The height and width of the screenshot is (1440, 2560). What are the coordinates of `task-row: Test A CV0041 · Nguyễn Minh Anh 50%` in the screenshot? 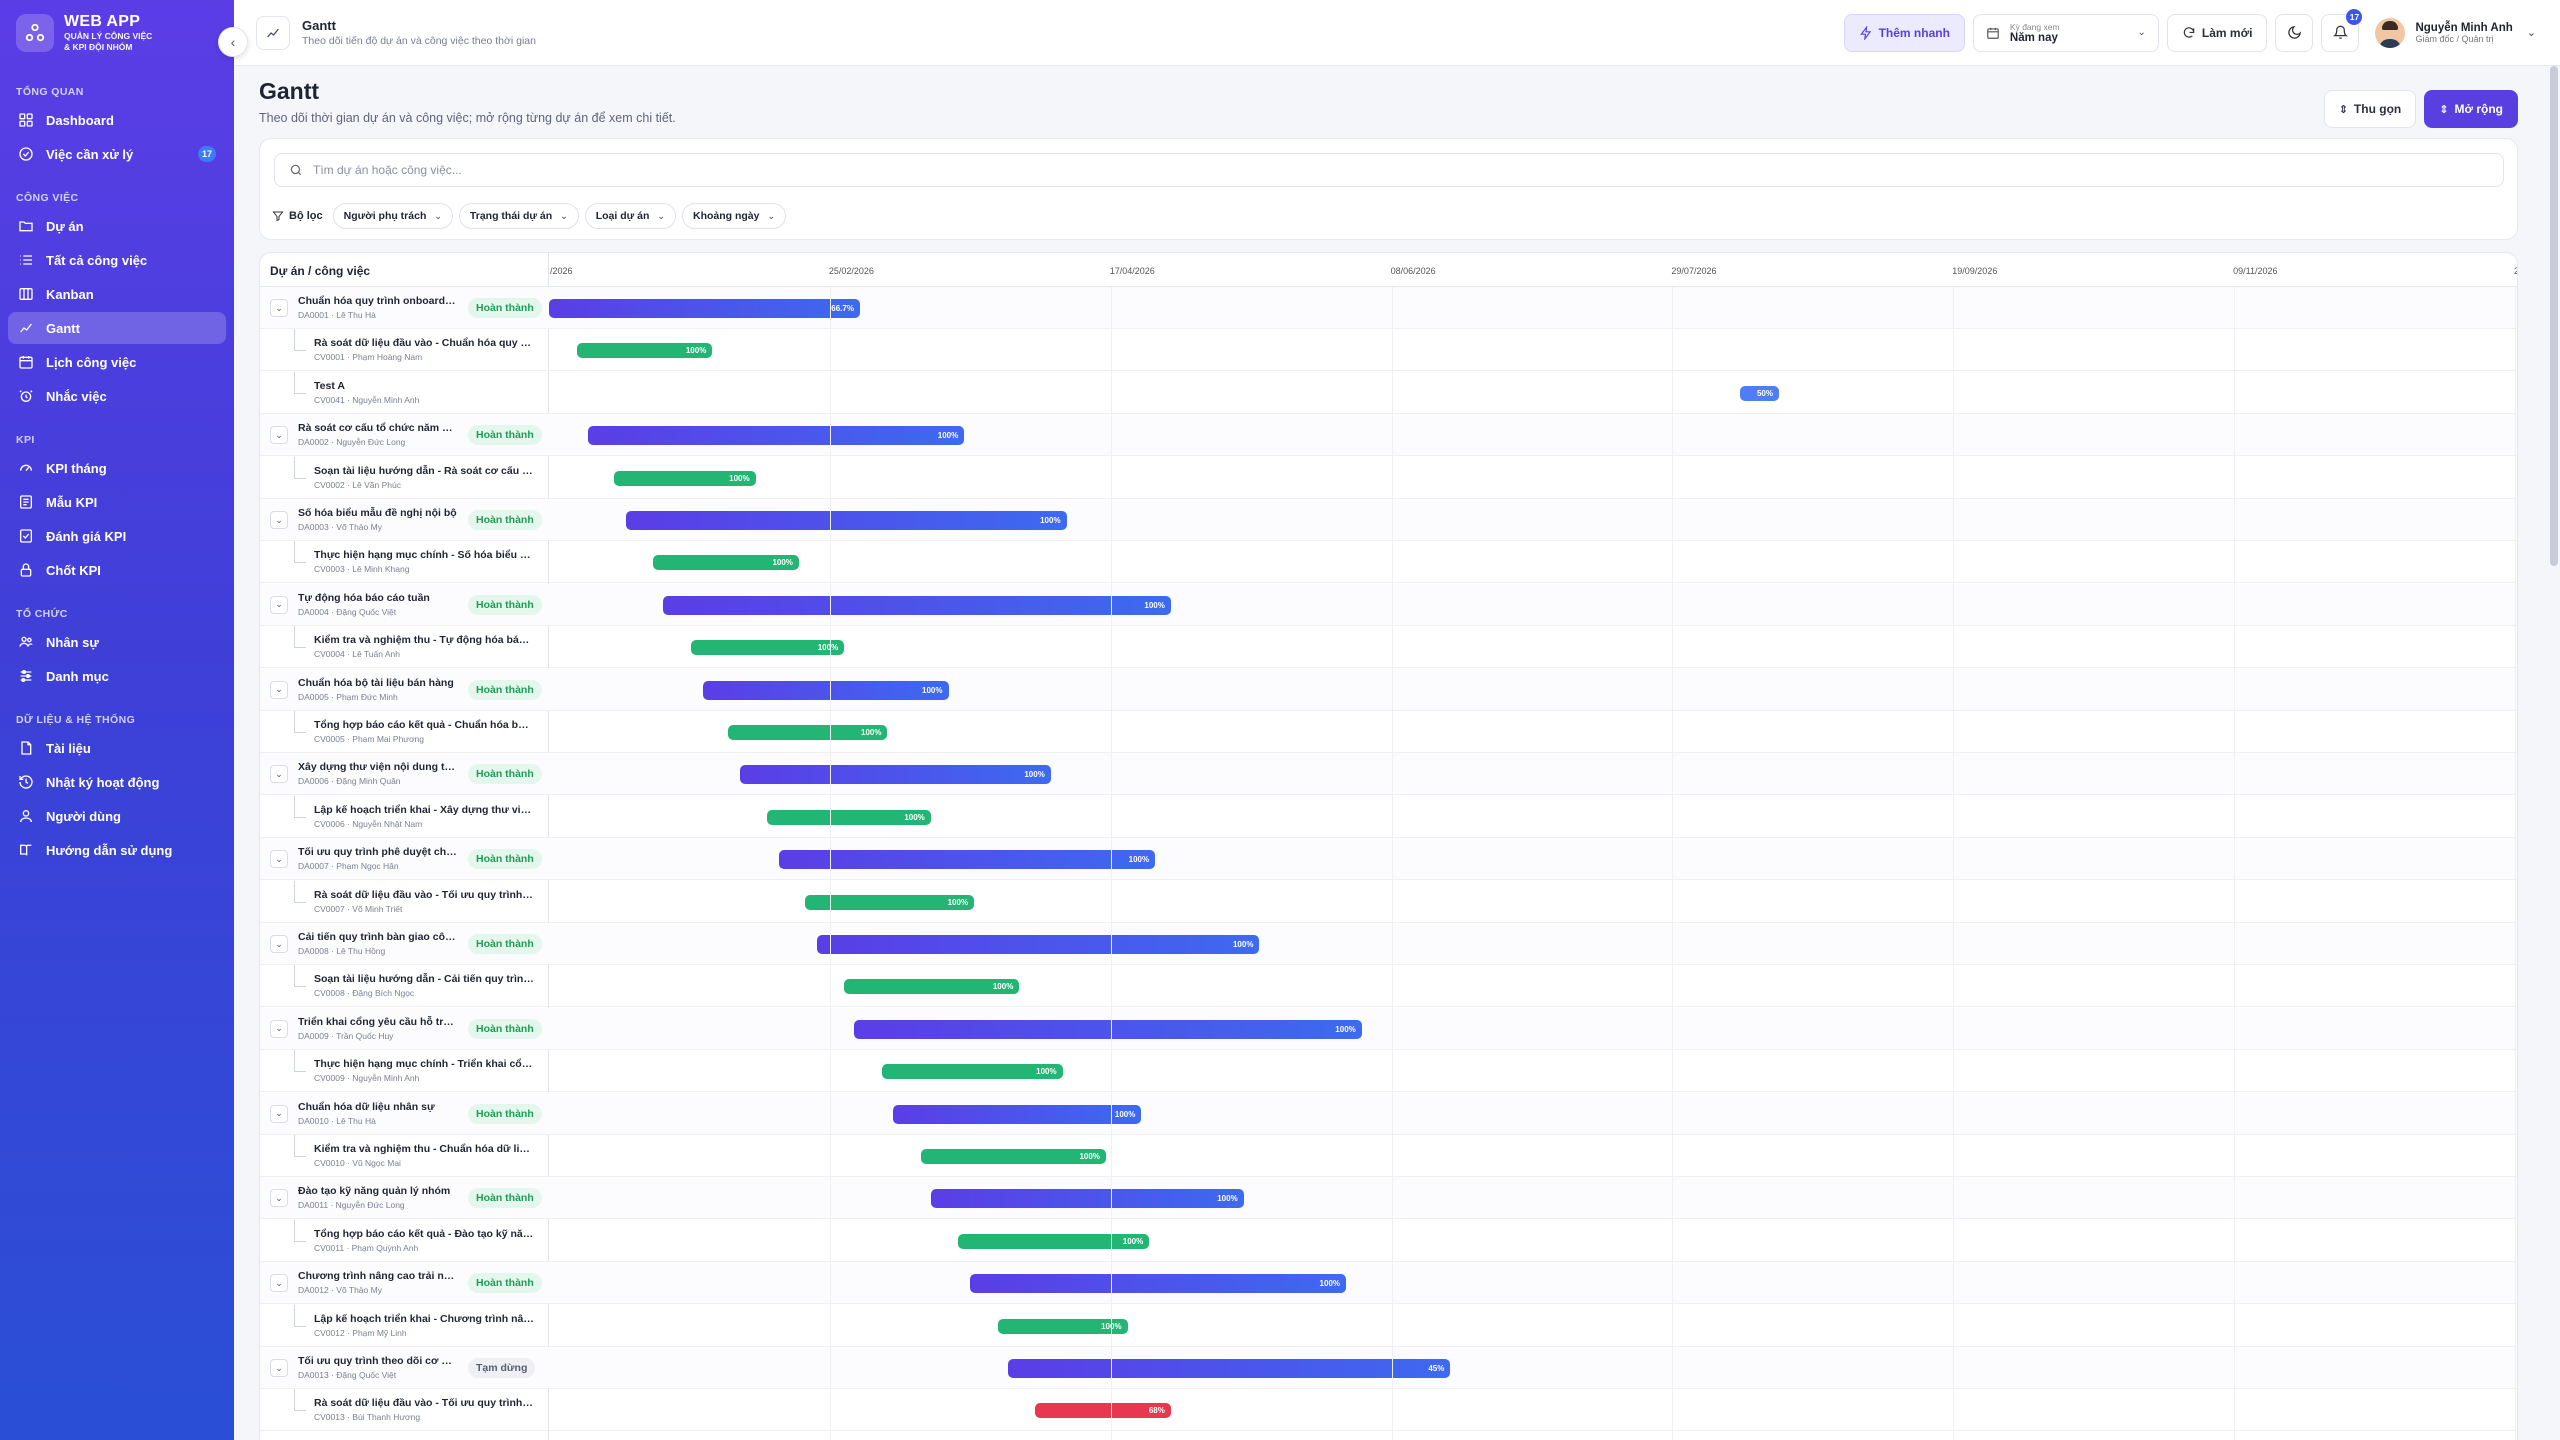 It's located at (1388, 392).